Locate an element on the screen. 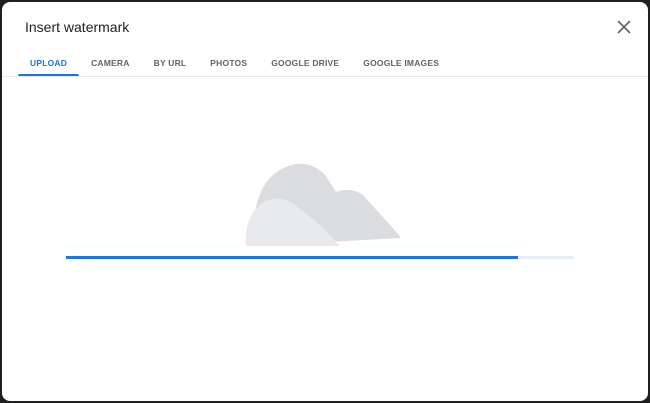 The width and height of the screenshot is (650, 403). tab-google-images: GOOGLE IMAGES is located at coordinates (401, 63).